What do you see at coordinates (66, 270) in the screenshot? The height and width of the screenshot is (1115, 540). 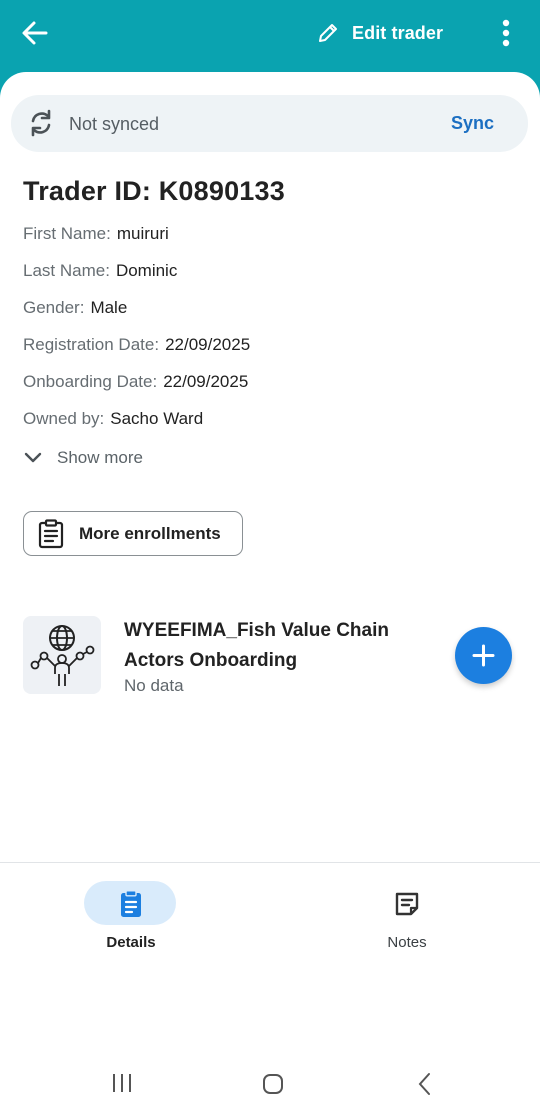 I see `last-name-label: Last Name:` at bounding box center [66, 270].